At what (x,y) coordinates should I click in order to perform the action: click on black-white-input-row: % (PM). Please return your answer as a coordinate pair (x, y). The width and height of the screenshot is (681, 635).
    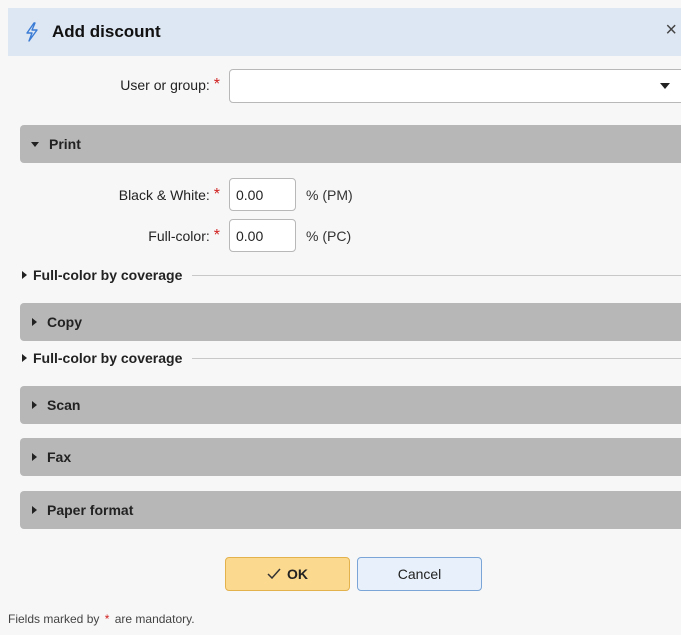
    Looking at the image, I should click on (291, 194).